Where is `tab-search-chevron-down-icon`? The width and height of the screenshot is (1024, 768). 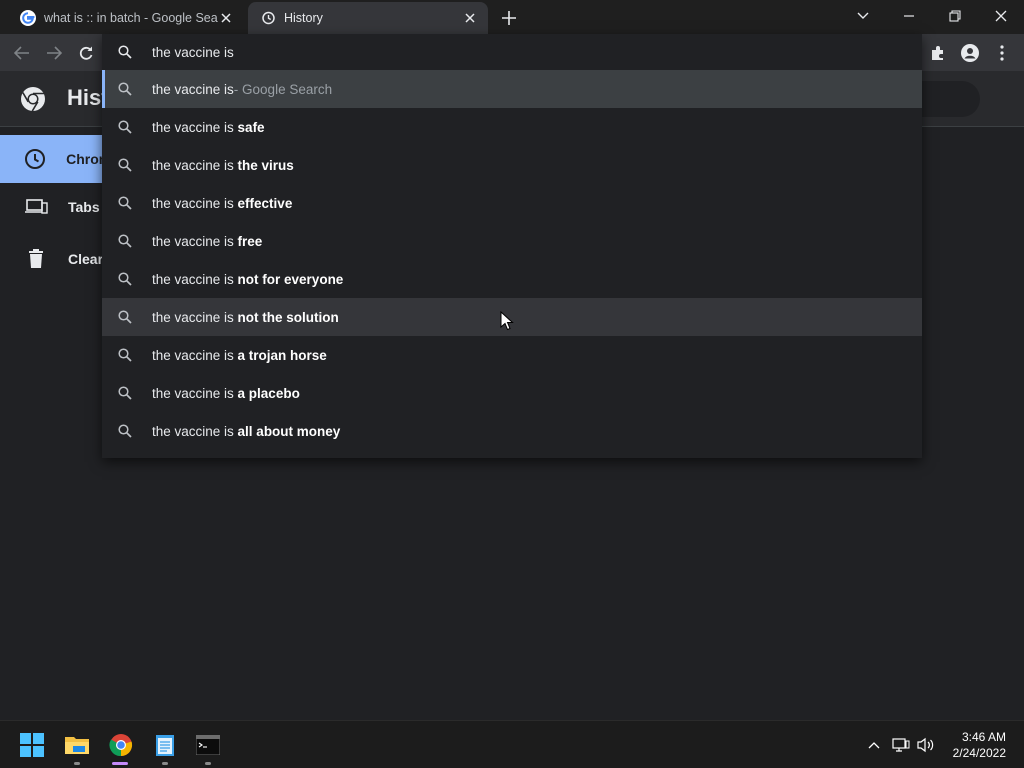
tab-search-chevron-down-icon is located at coordinates (863, 16).